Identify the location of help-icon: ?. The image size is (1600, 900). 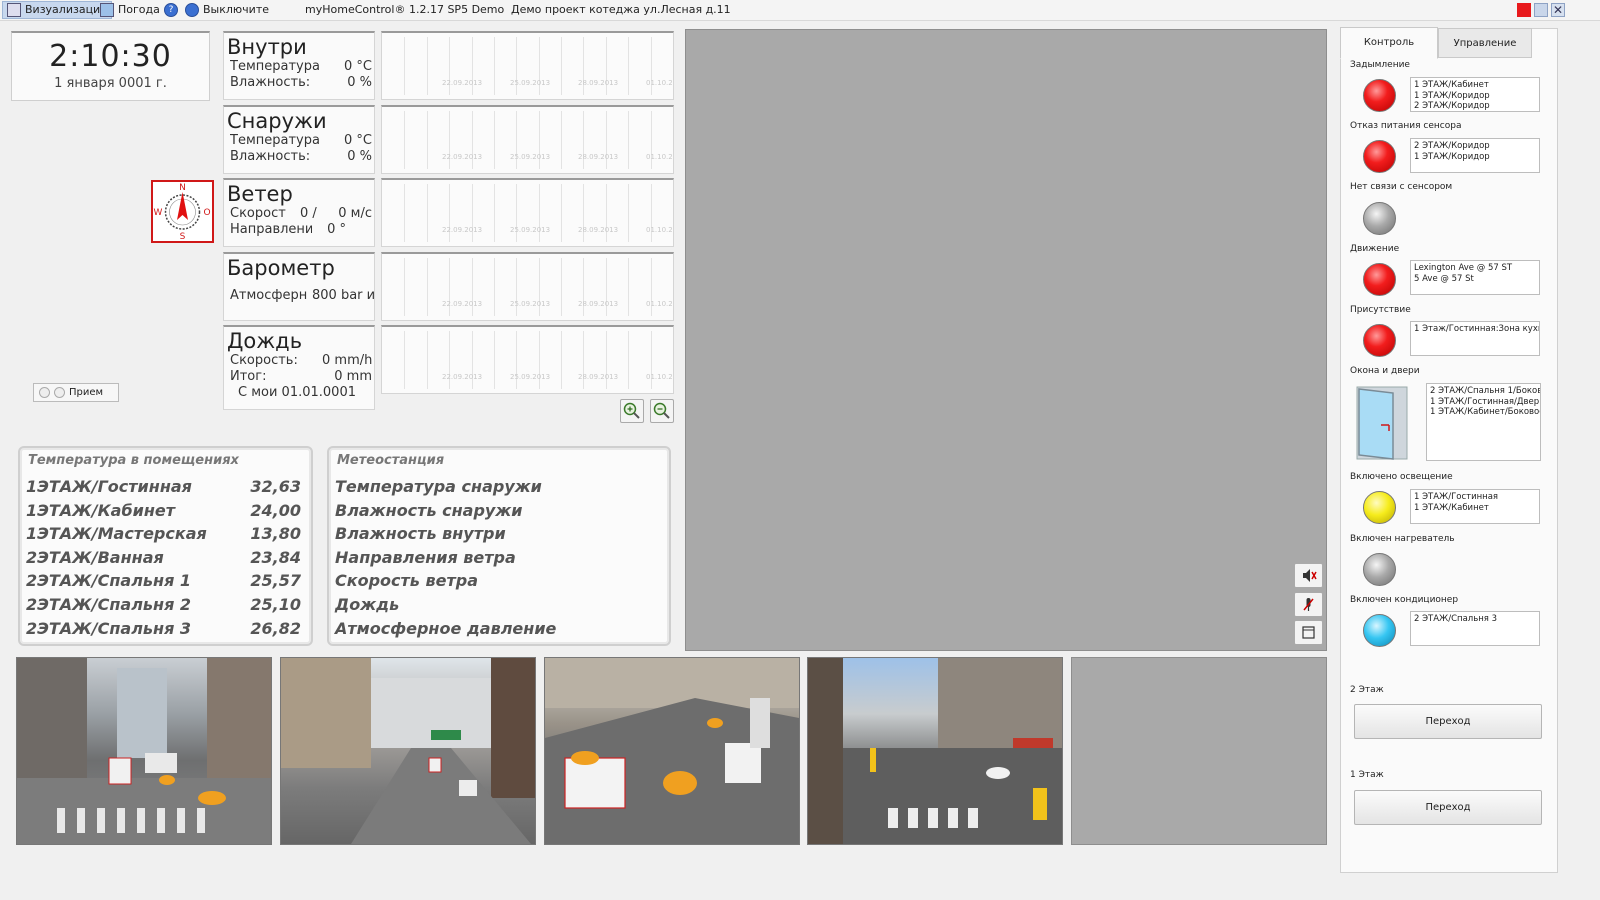
(171, 10).